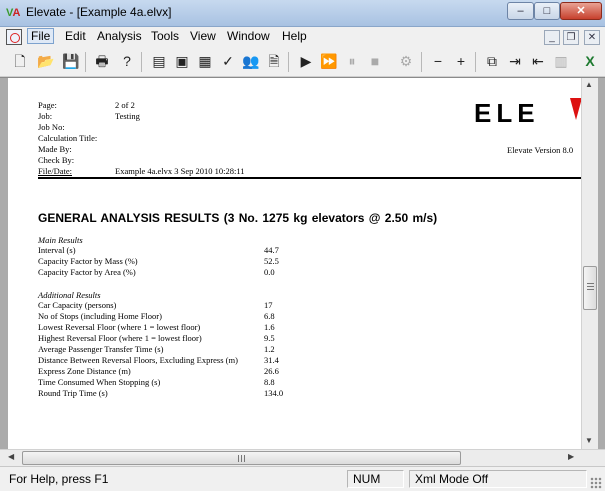  What do you see at coordinates (251, 61) in the screenshot?
I see `people-icon: 👥` at bounding box center [251, 61].